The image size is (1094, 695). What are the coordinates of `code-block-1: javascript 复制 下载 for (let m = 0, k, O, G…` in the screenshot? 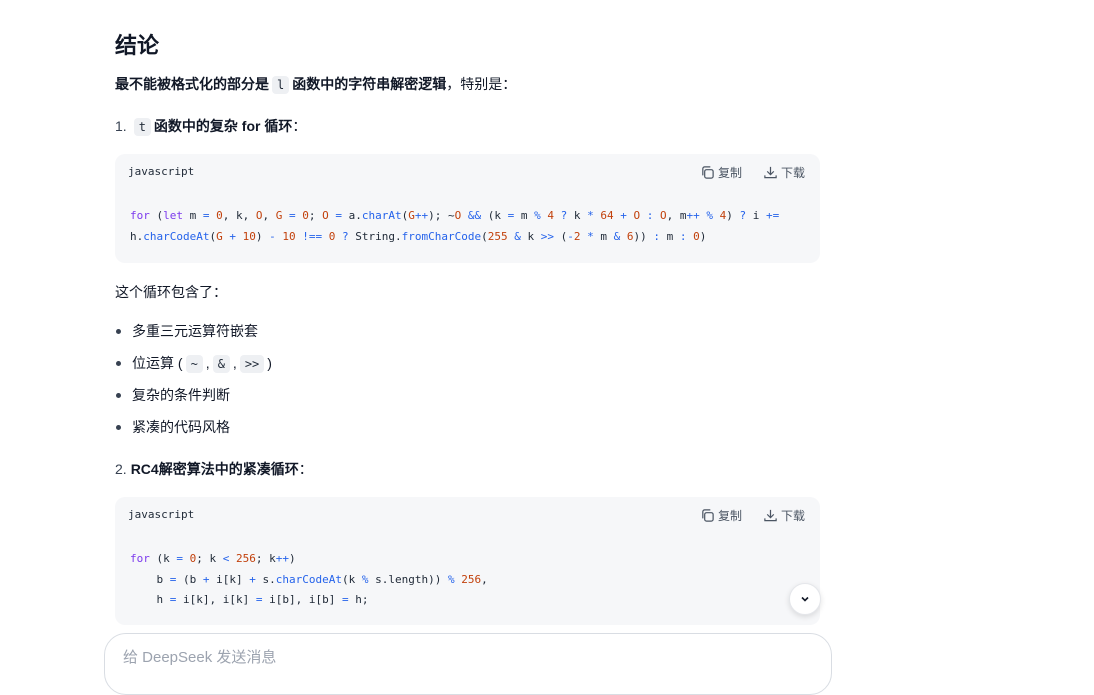 It's located at (467, 208).